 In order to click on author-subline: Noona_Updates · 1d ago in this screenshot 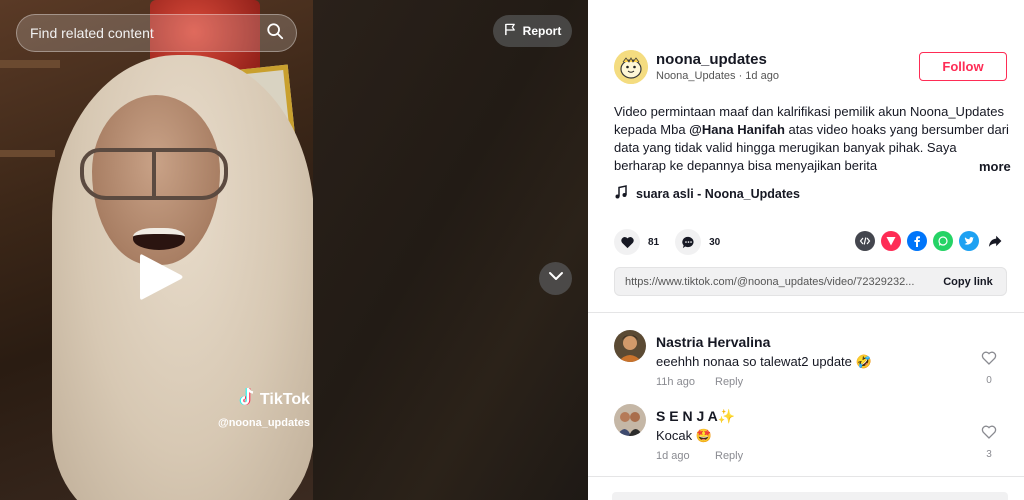, I will do `click(717, 76)`.